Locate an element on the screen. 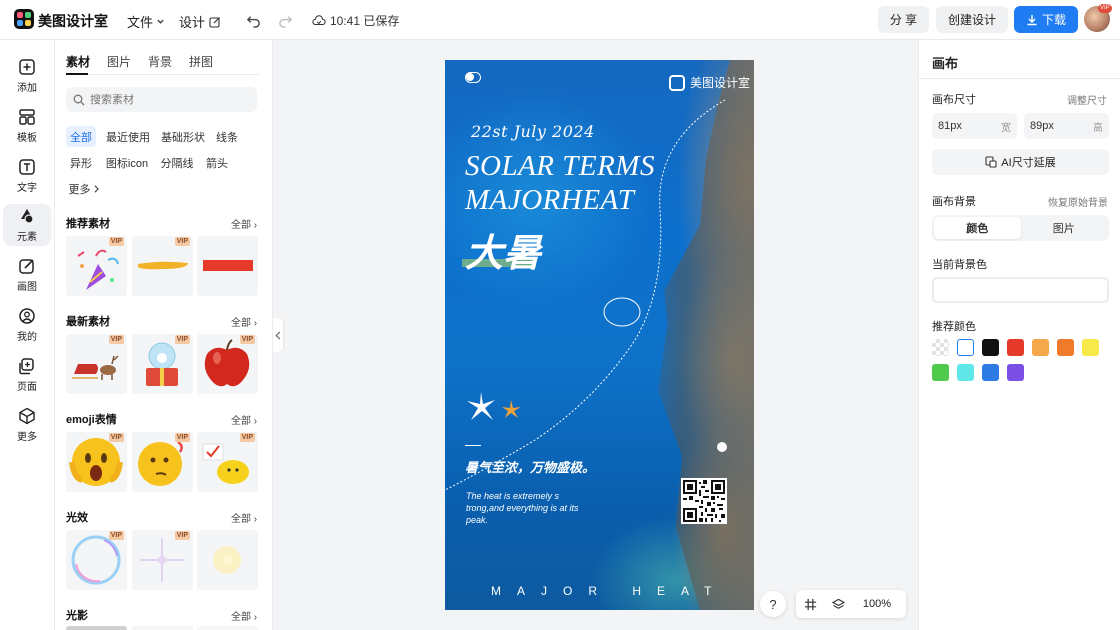 The height and width of the screenshot is (630, 1120). chip-more: 更多 is located at coordinates (84, 188).